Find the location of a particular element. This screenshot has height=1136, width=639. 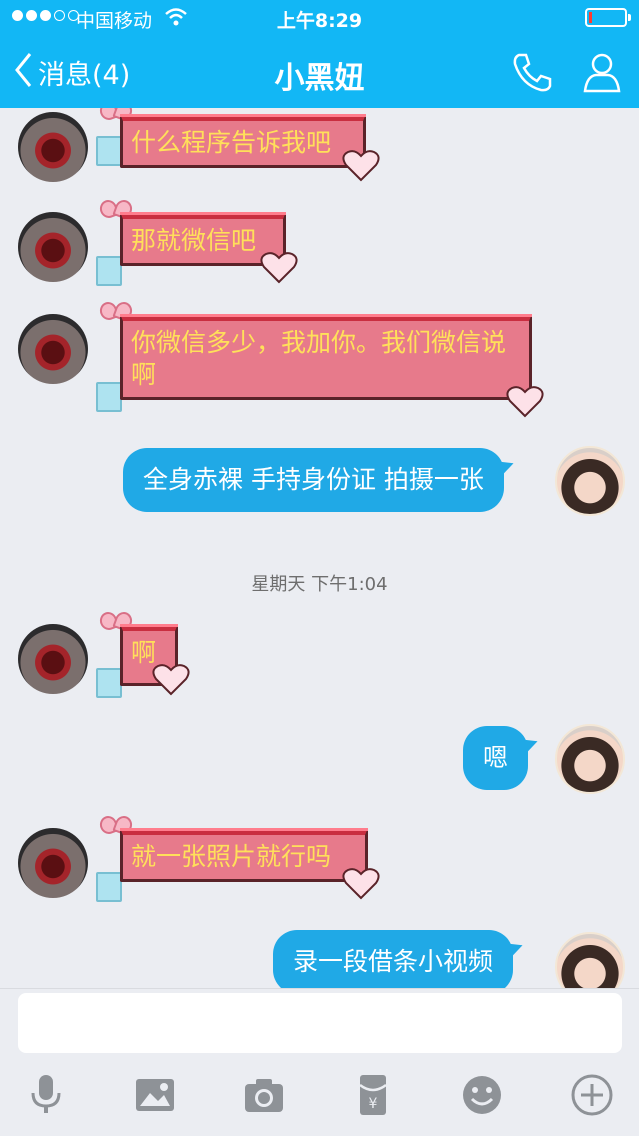

message-bubble: 什么程序告诉我吧 is located at coordinates (243, 141).